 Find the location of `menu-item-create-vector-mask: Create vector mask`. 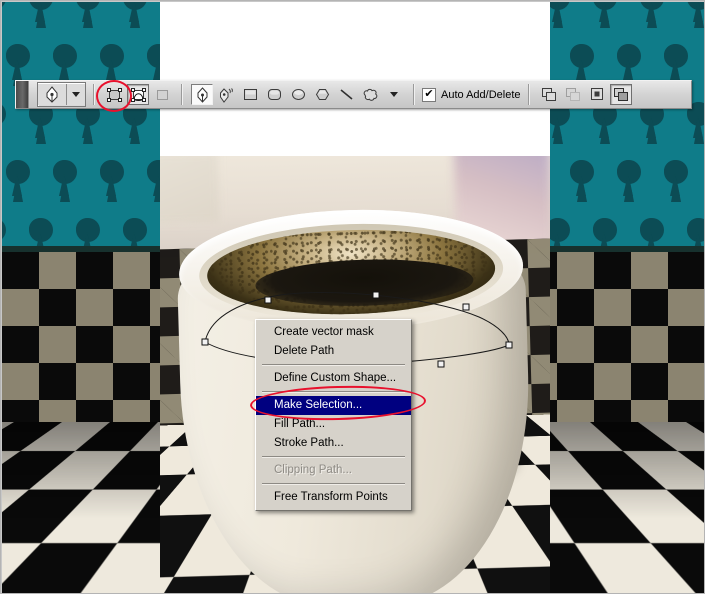

menu-item-create-vector-mask: Create vector mask is located at coordinates (333, 332).